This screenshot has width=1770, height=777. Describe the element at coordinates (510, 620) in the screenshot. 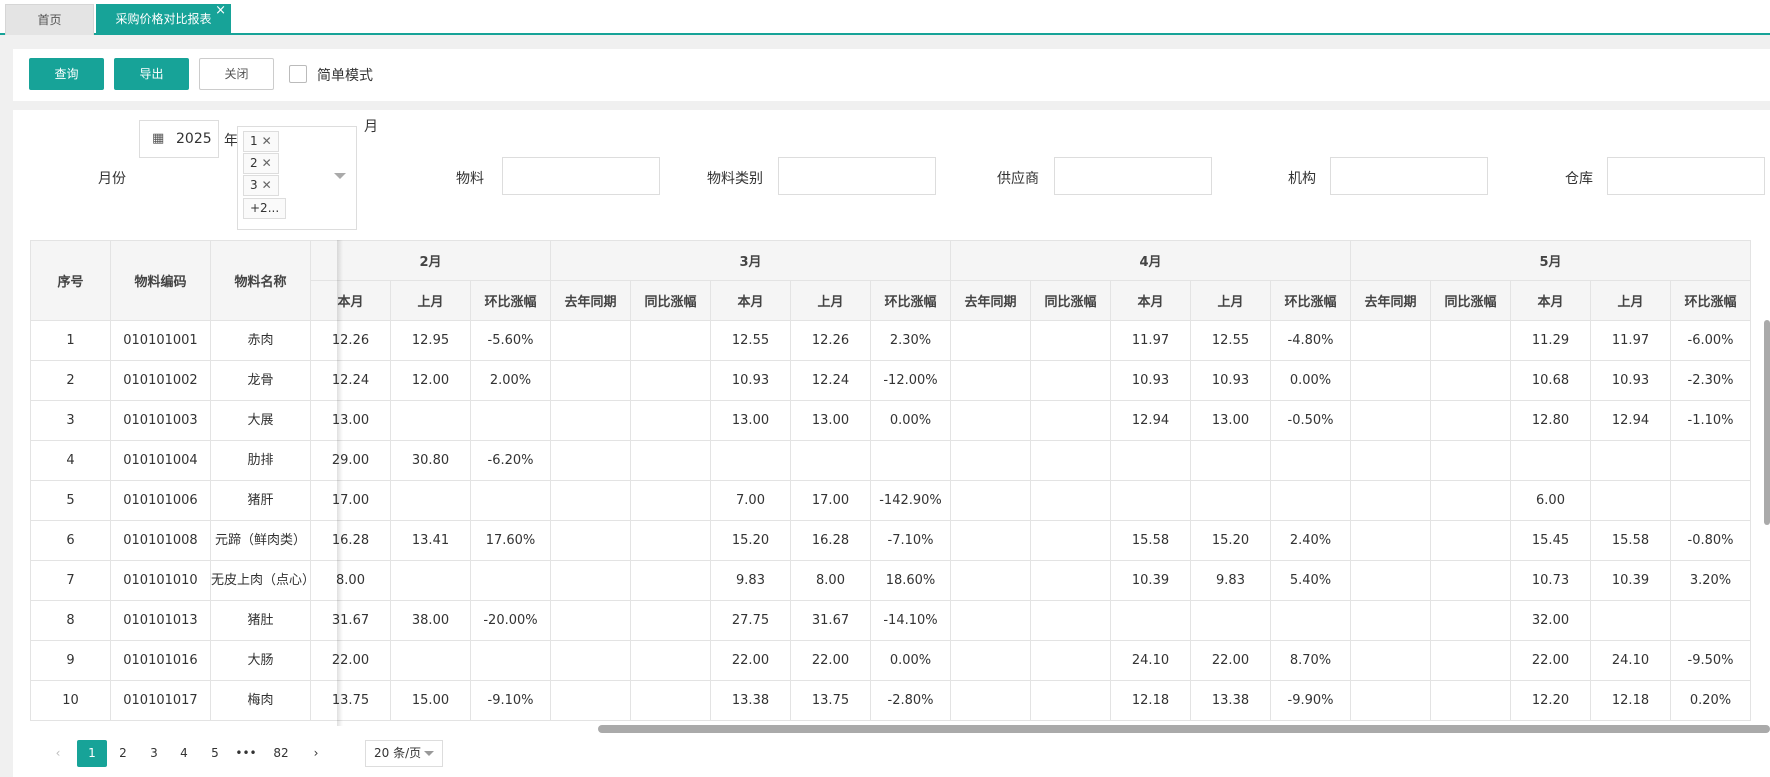

I see `table-cell: -20.00%` at that location.